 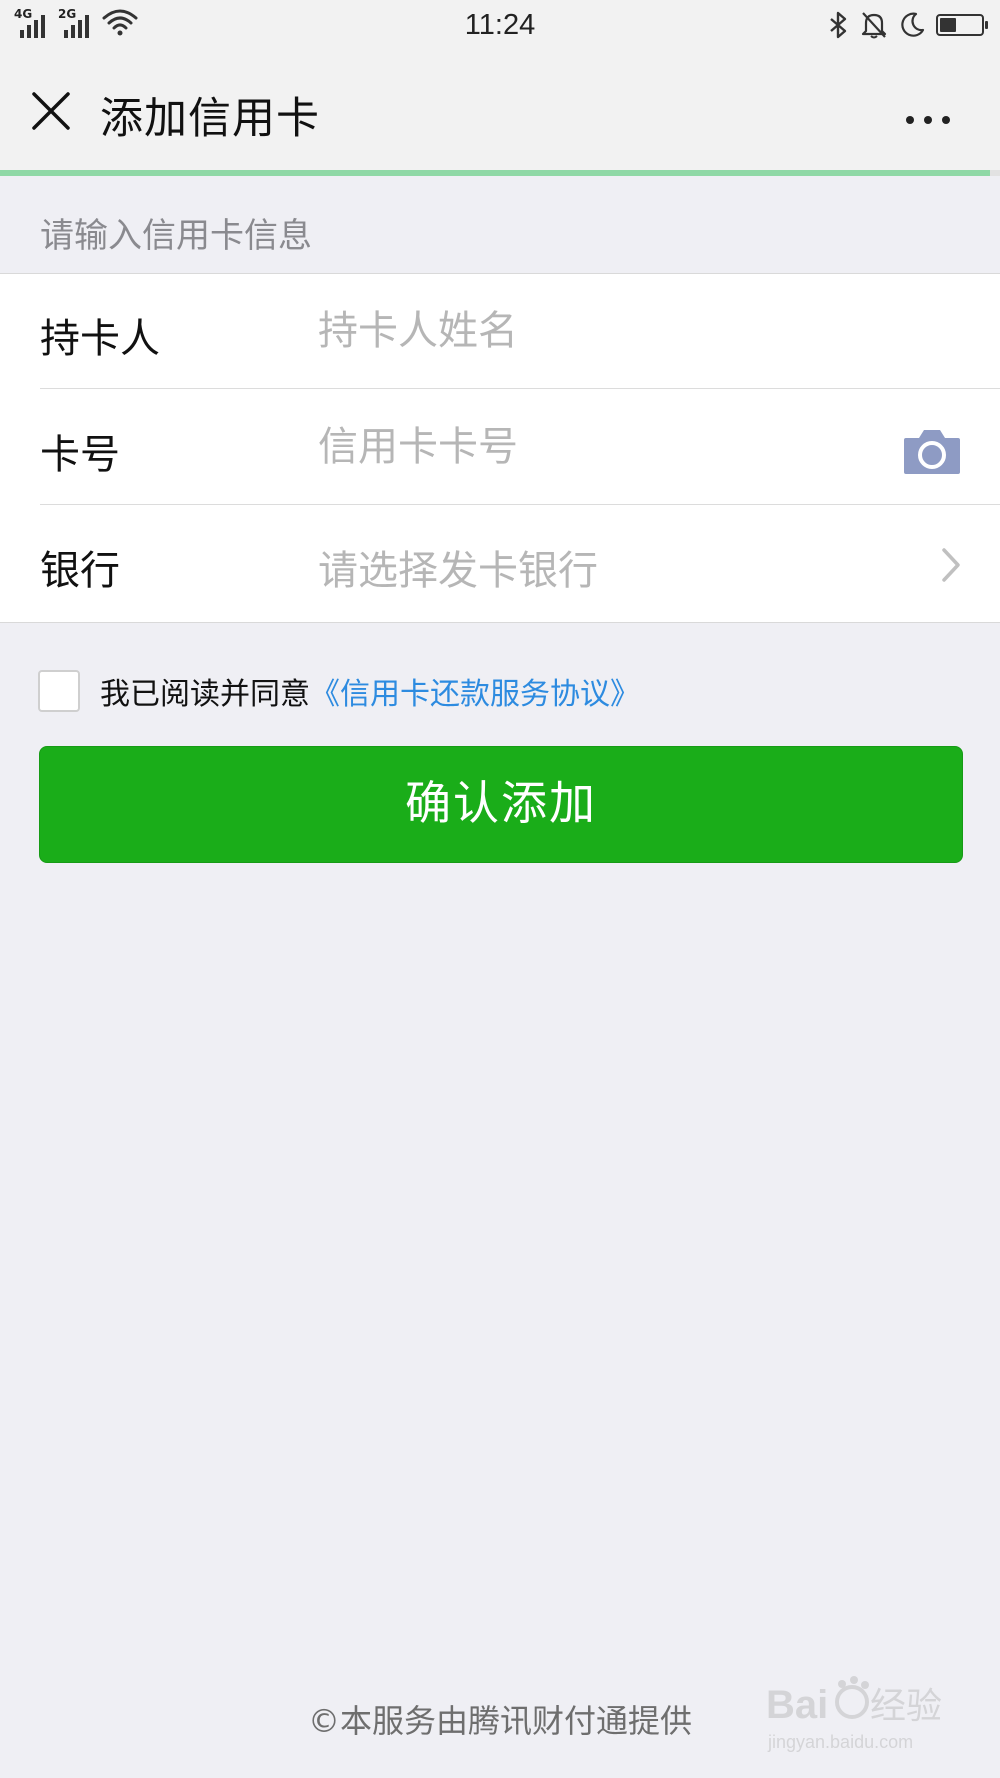 I want to click on row-bank-select: 银行 请选择发卡银行, so click(x=500, y=563).